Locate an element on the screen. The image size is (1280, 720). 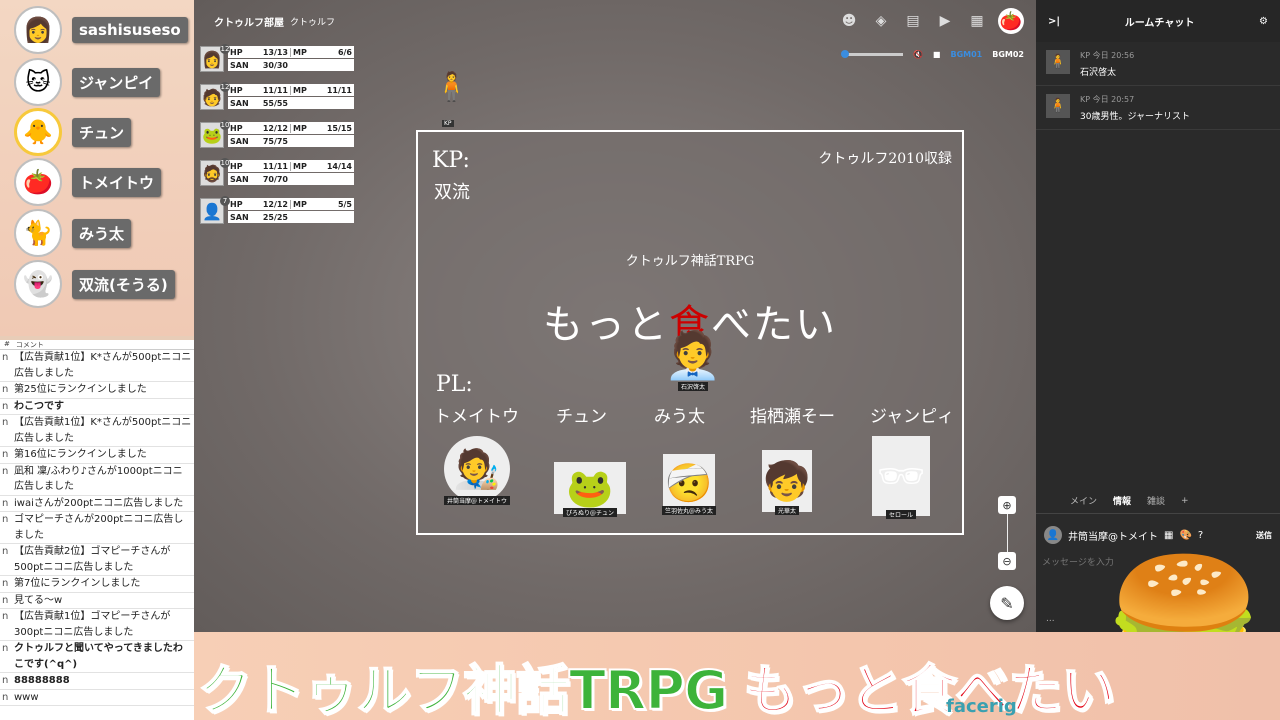
cat-icon: ▦ is located at coordinates (977, 21).